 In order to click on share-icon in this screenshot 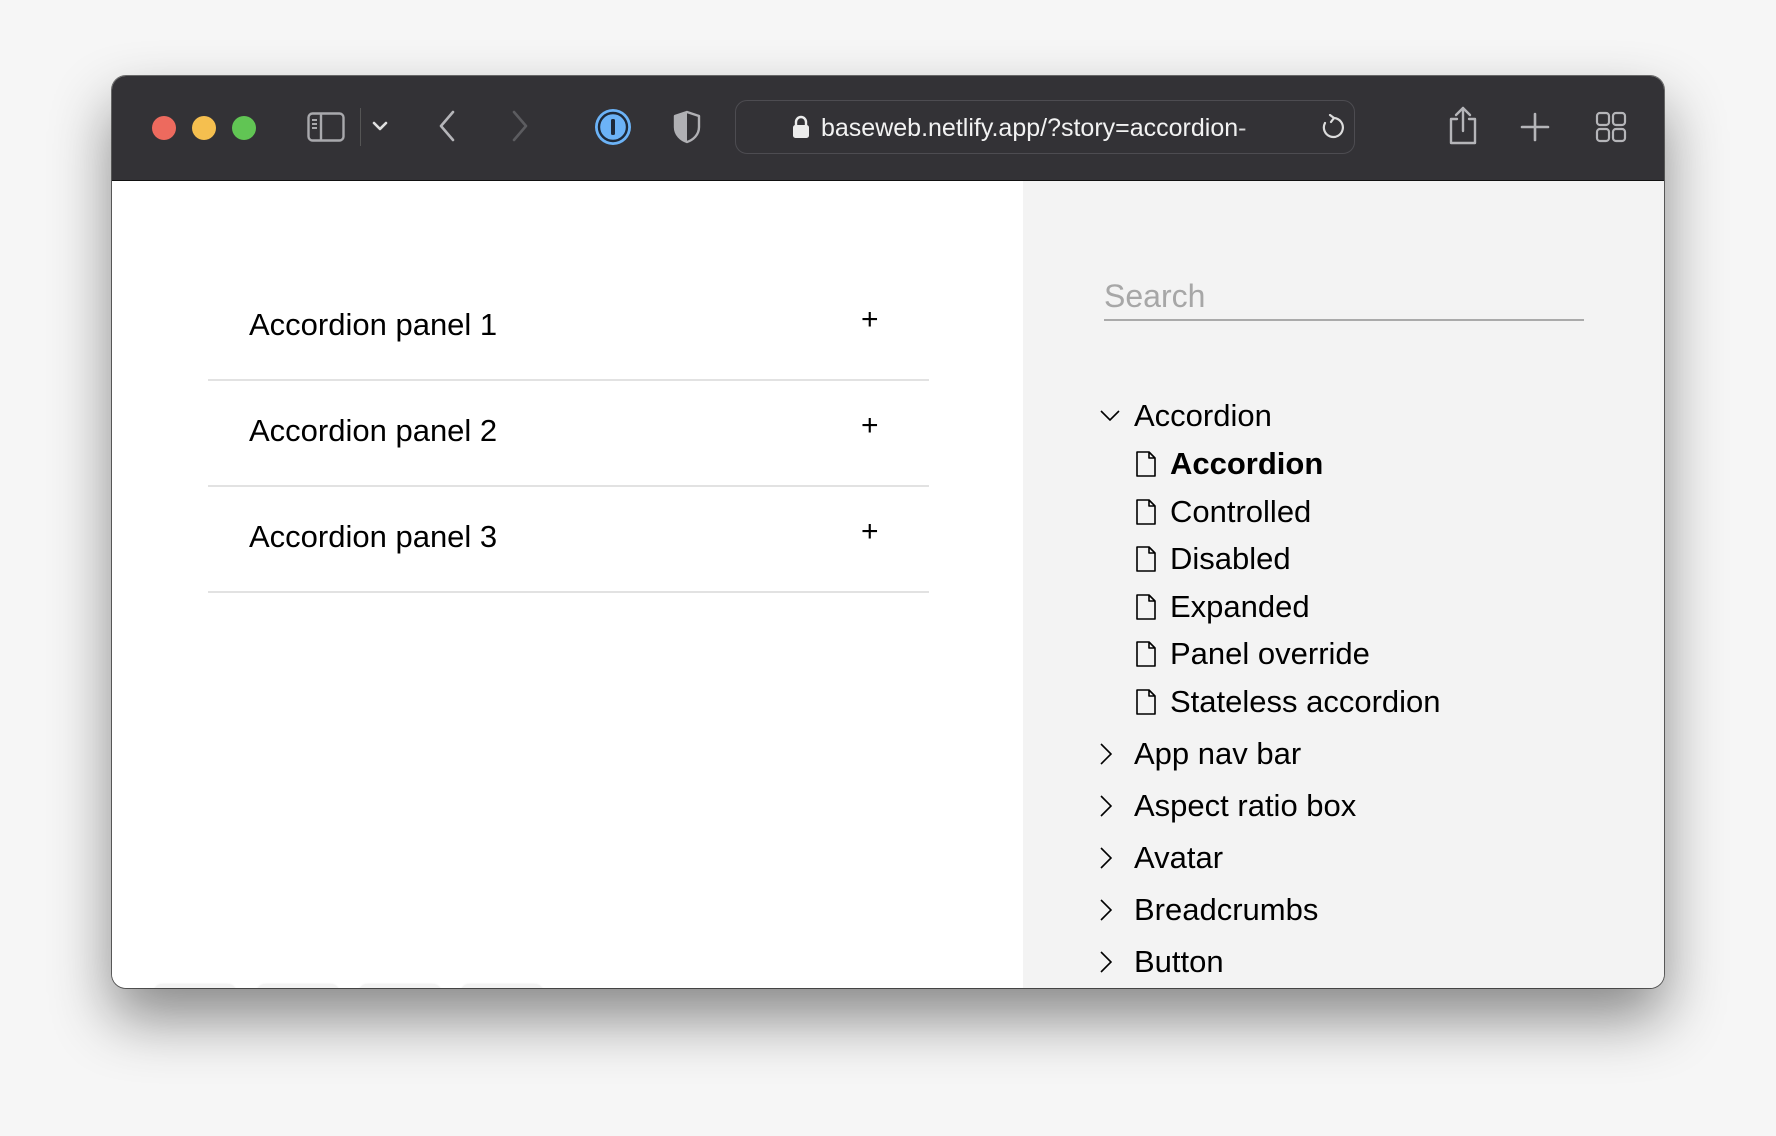, I will do `click(1463, 125)`.